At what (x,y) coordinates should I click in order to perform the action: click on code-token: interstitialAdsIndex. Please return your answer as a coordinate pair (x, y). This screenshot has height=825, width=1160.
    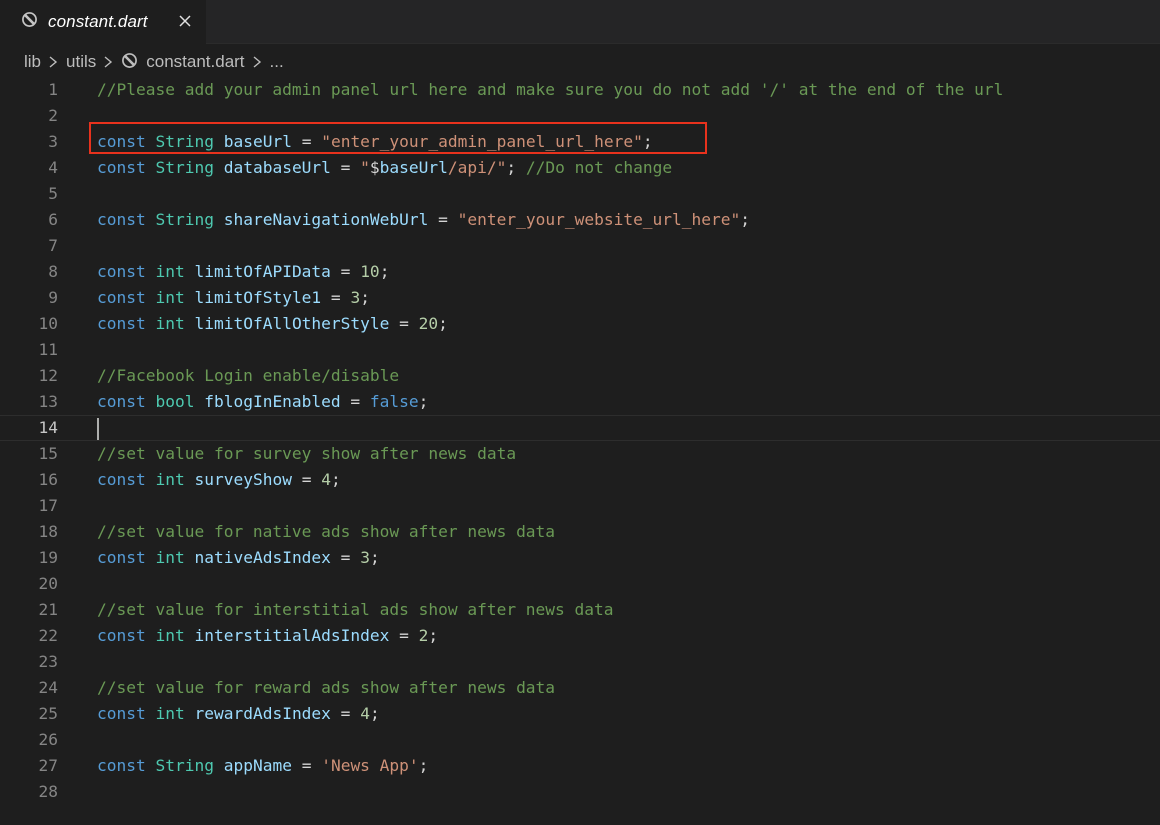
    Looking at the image, I should click on (292, 635).